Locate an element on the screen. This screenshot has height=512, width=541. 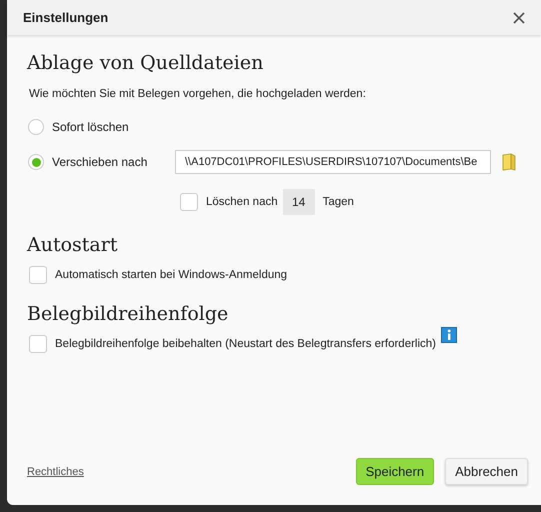
checkbox-label: Löschen nach is located at coordinates (242, 202).